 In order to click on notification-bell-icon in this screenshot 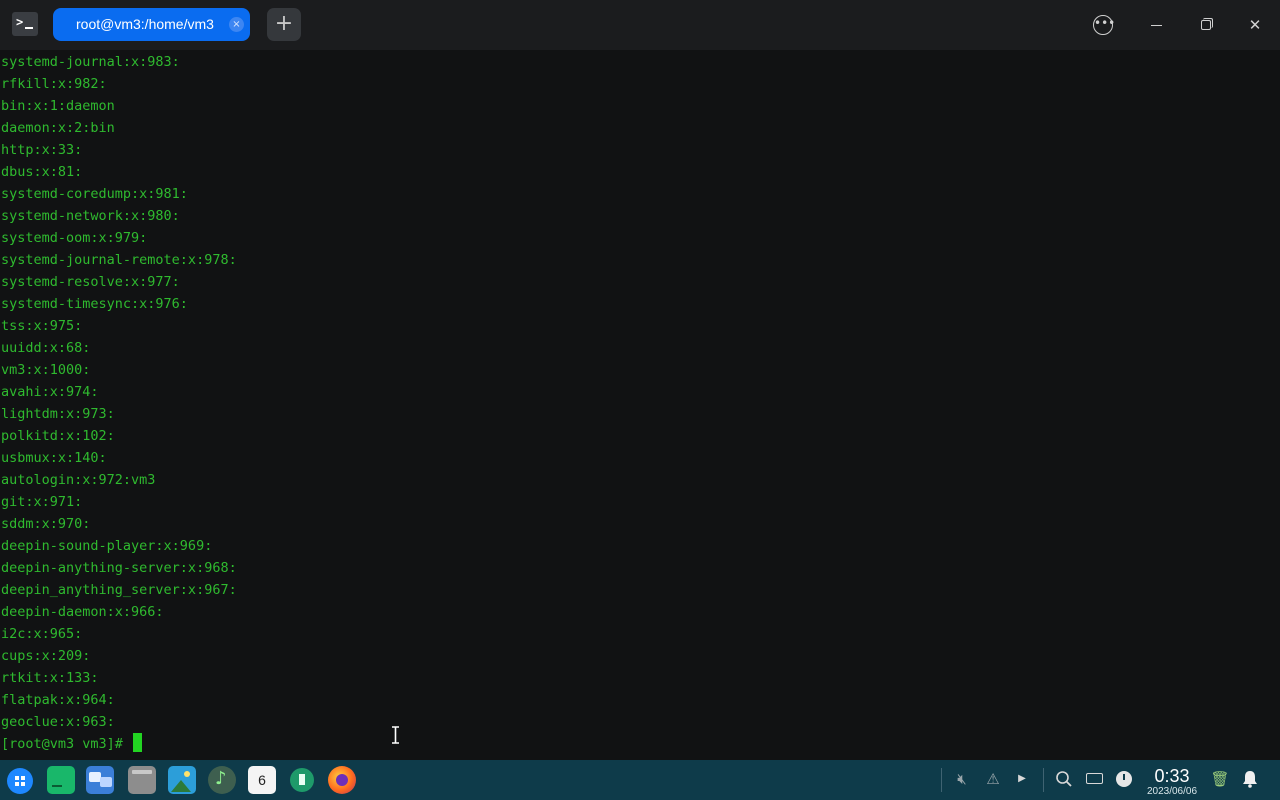, I will do `click(1250, 779)`.